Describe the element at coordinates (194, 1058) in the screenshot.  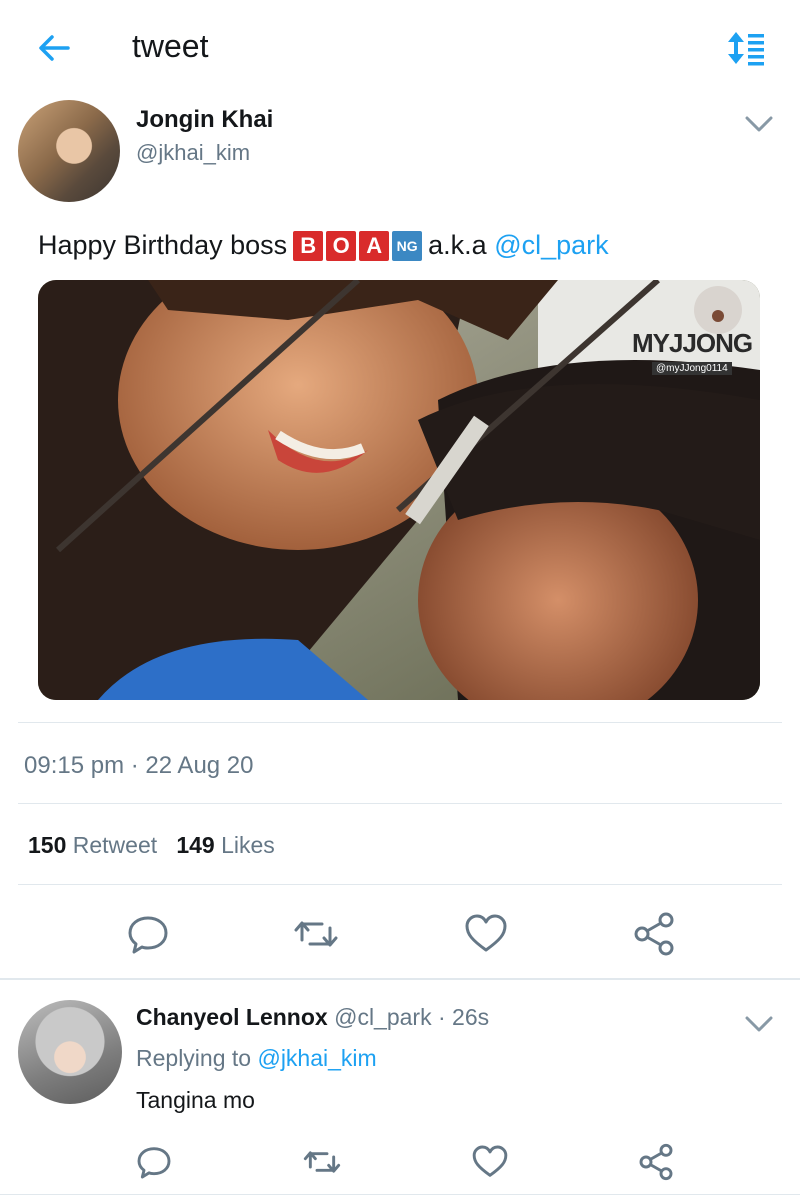
I see `replying-label: Replying to` at that location.